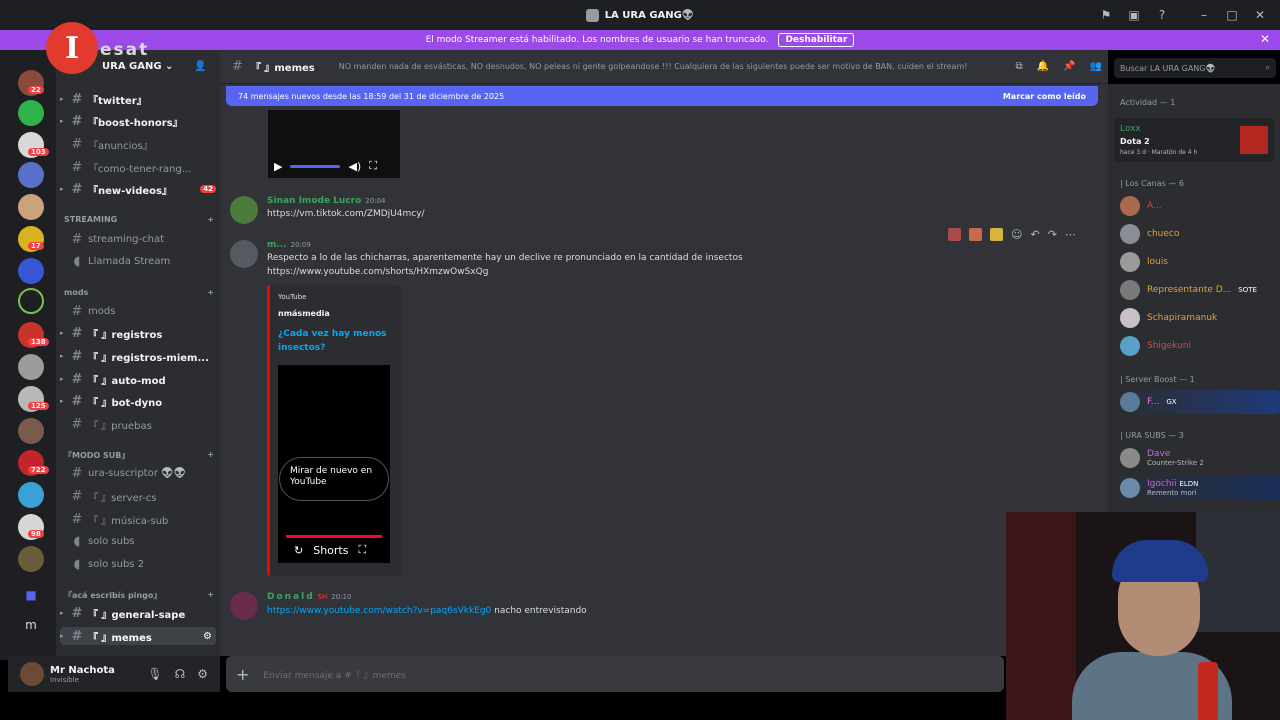 The height and width of the screenshot is (720, 1280). What do you see at coordinates (1265, 39) in the screenshot?
I see `close-banner-icon: ✕` at bounding box center [1265, 39].